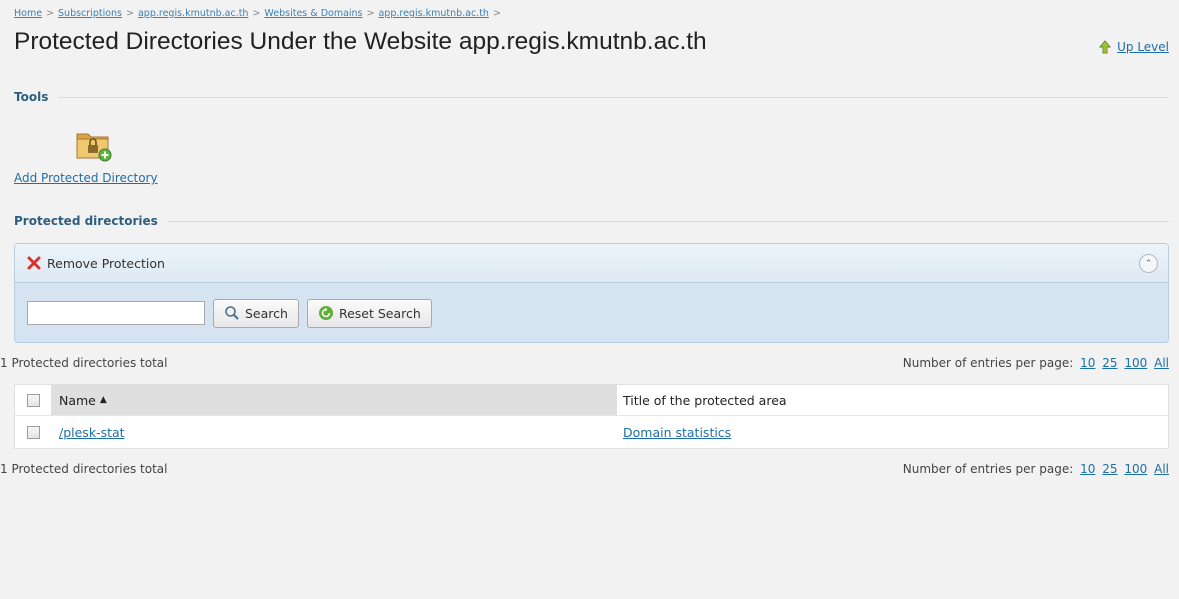 The width and height of the screenshot is (1179, 599). I want to click on search-input, so click(116, 313).